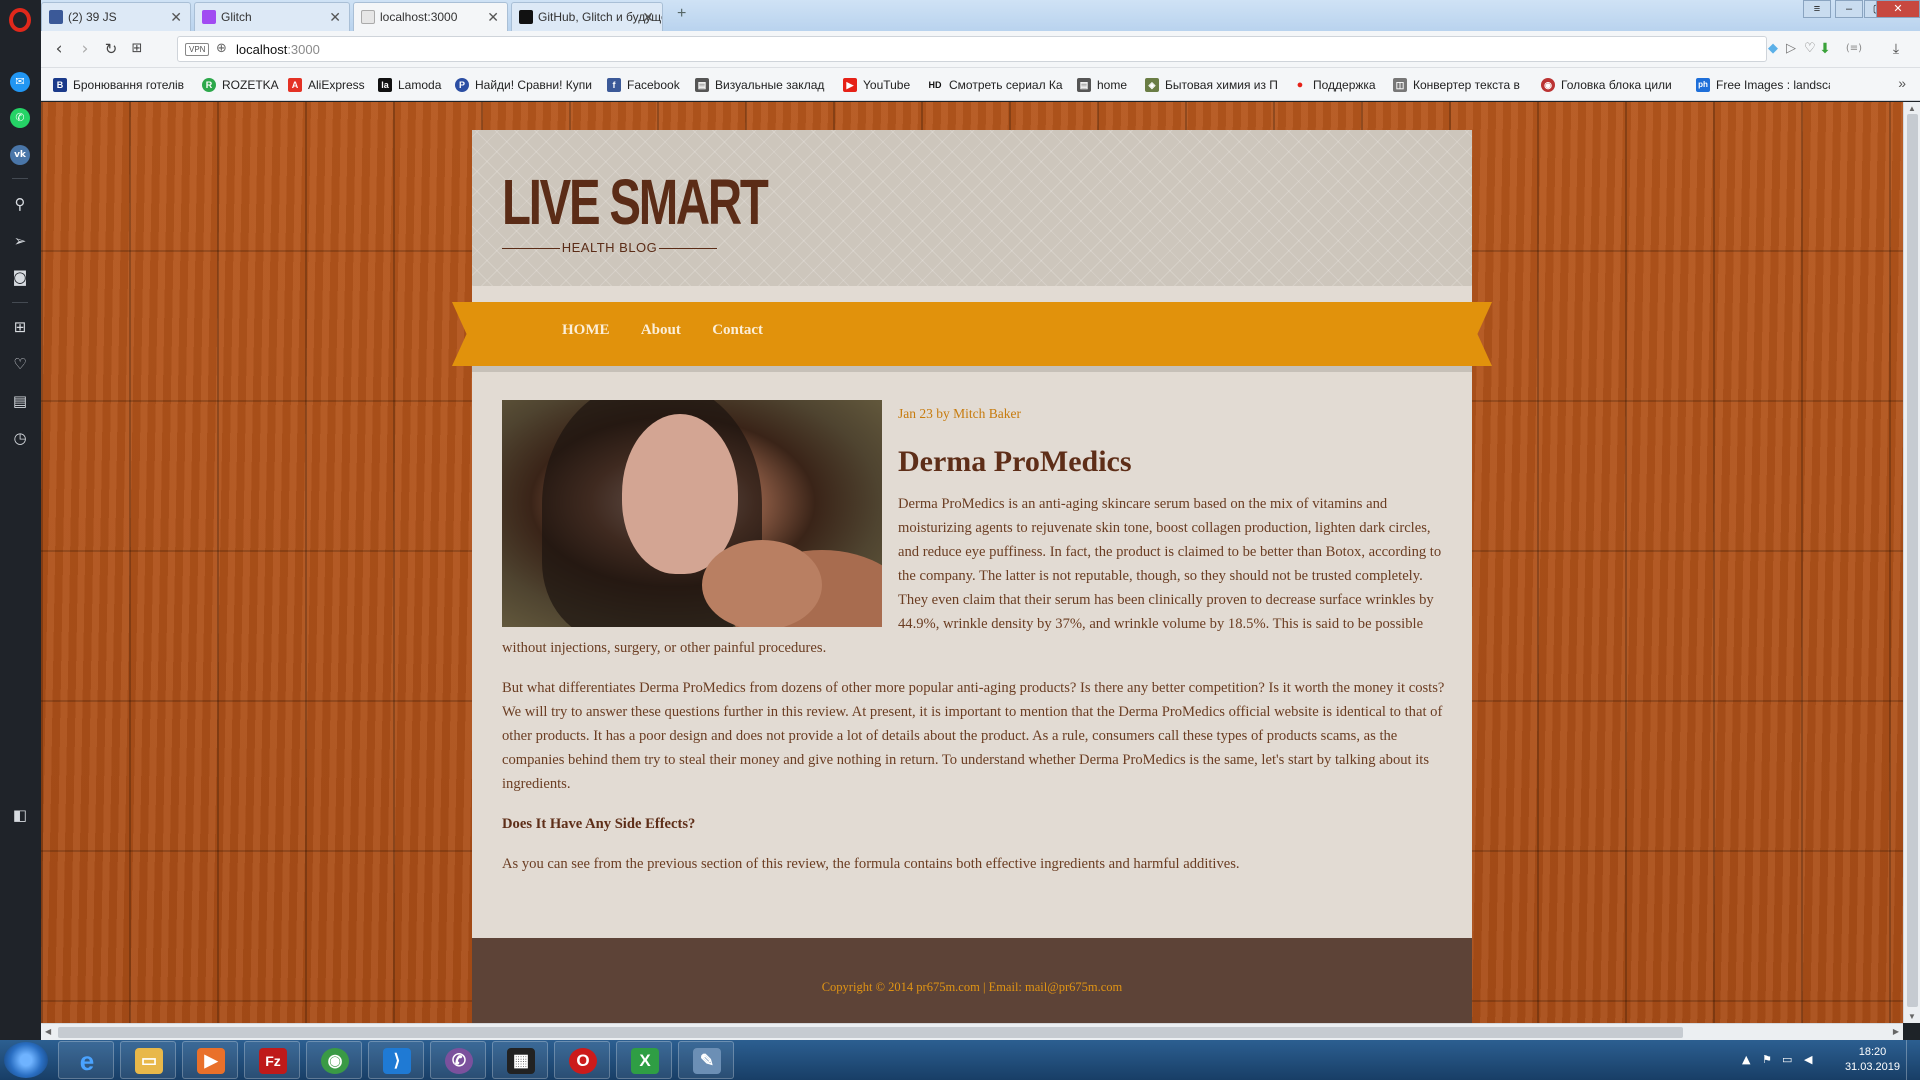  I want to click on clock: 18:20 31.03.2019, so click(1872, 1060).